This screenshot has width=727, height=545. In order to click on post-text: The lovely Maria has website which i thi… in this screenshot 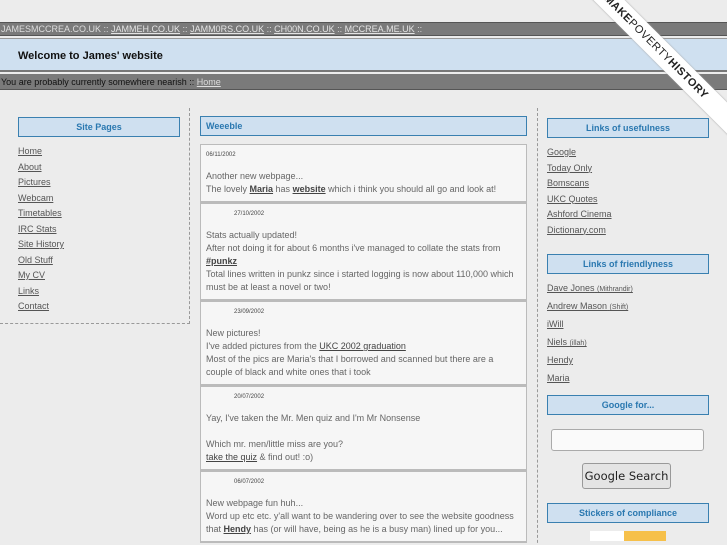, I will do `click(363, 189)`.